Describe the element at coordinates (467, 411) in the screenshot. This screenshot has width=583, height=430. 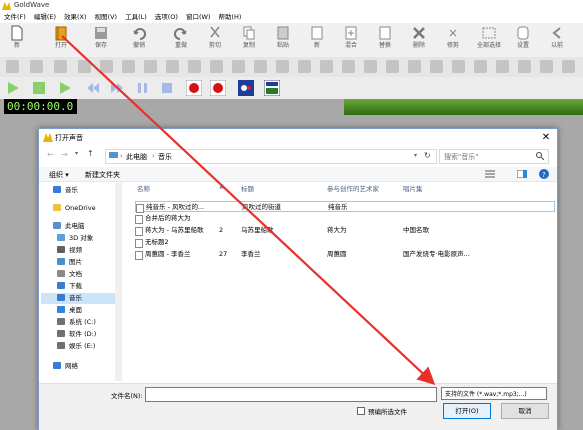
I see `open-button: 打开(O)` at that location.